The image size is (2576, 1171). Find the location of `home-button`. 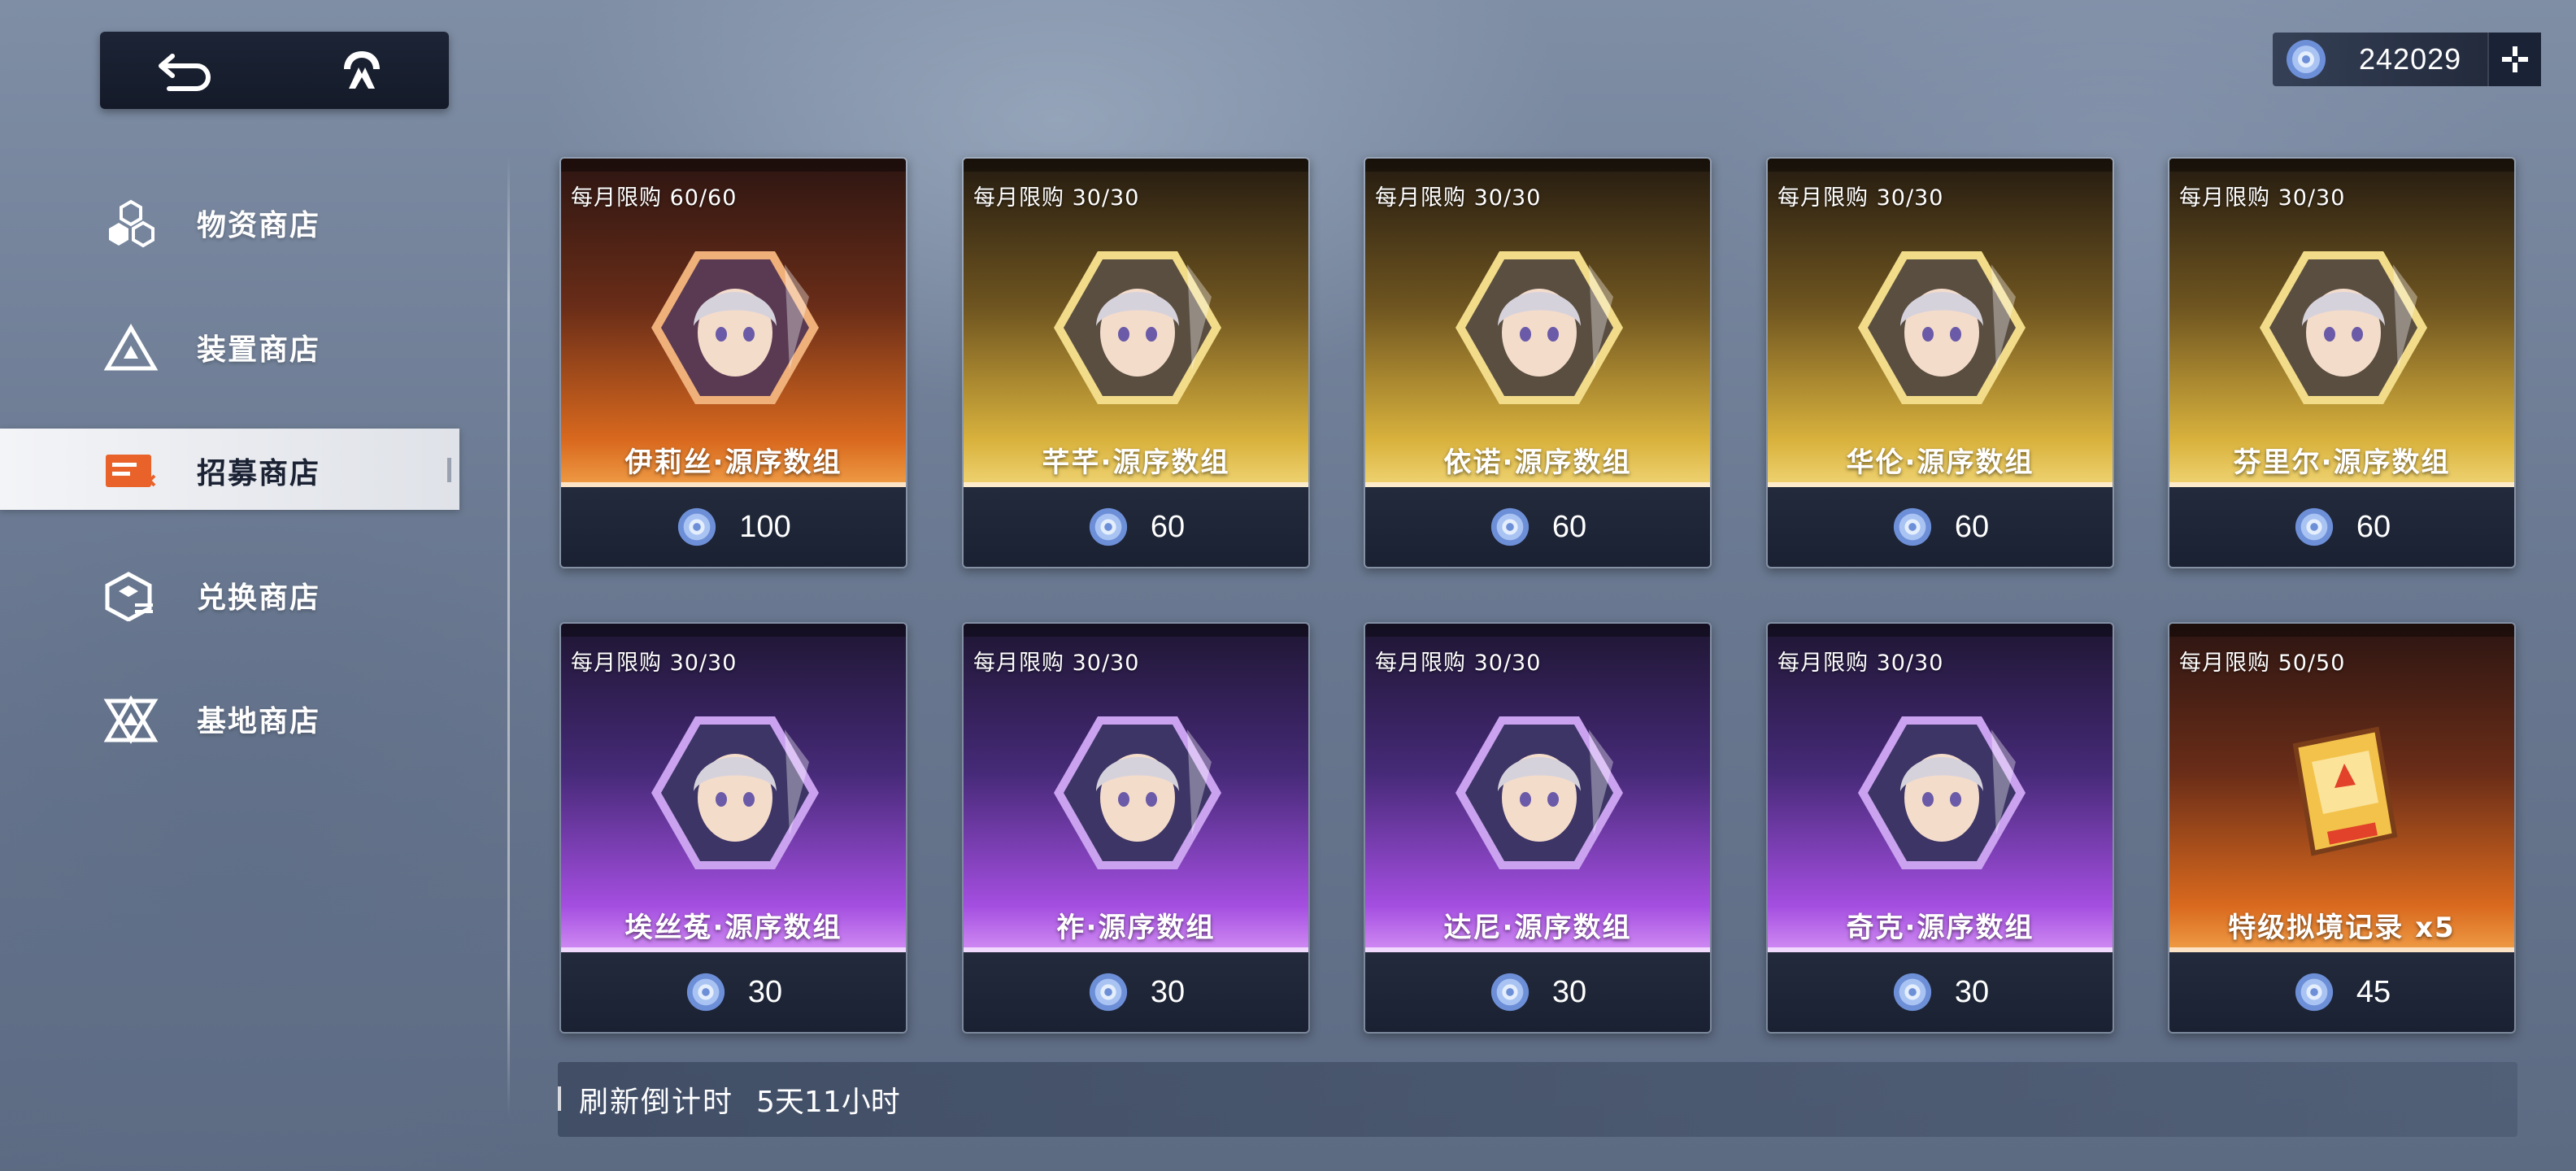

home-button is located at coordinates (362, 70).